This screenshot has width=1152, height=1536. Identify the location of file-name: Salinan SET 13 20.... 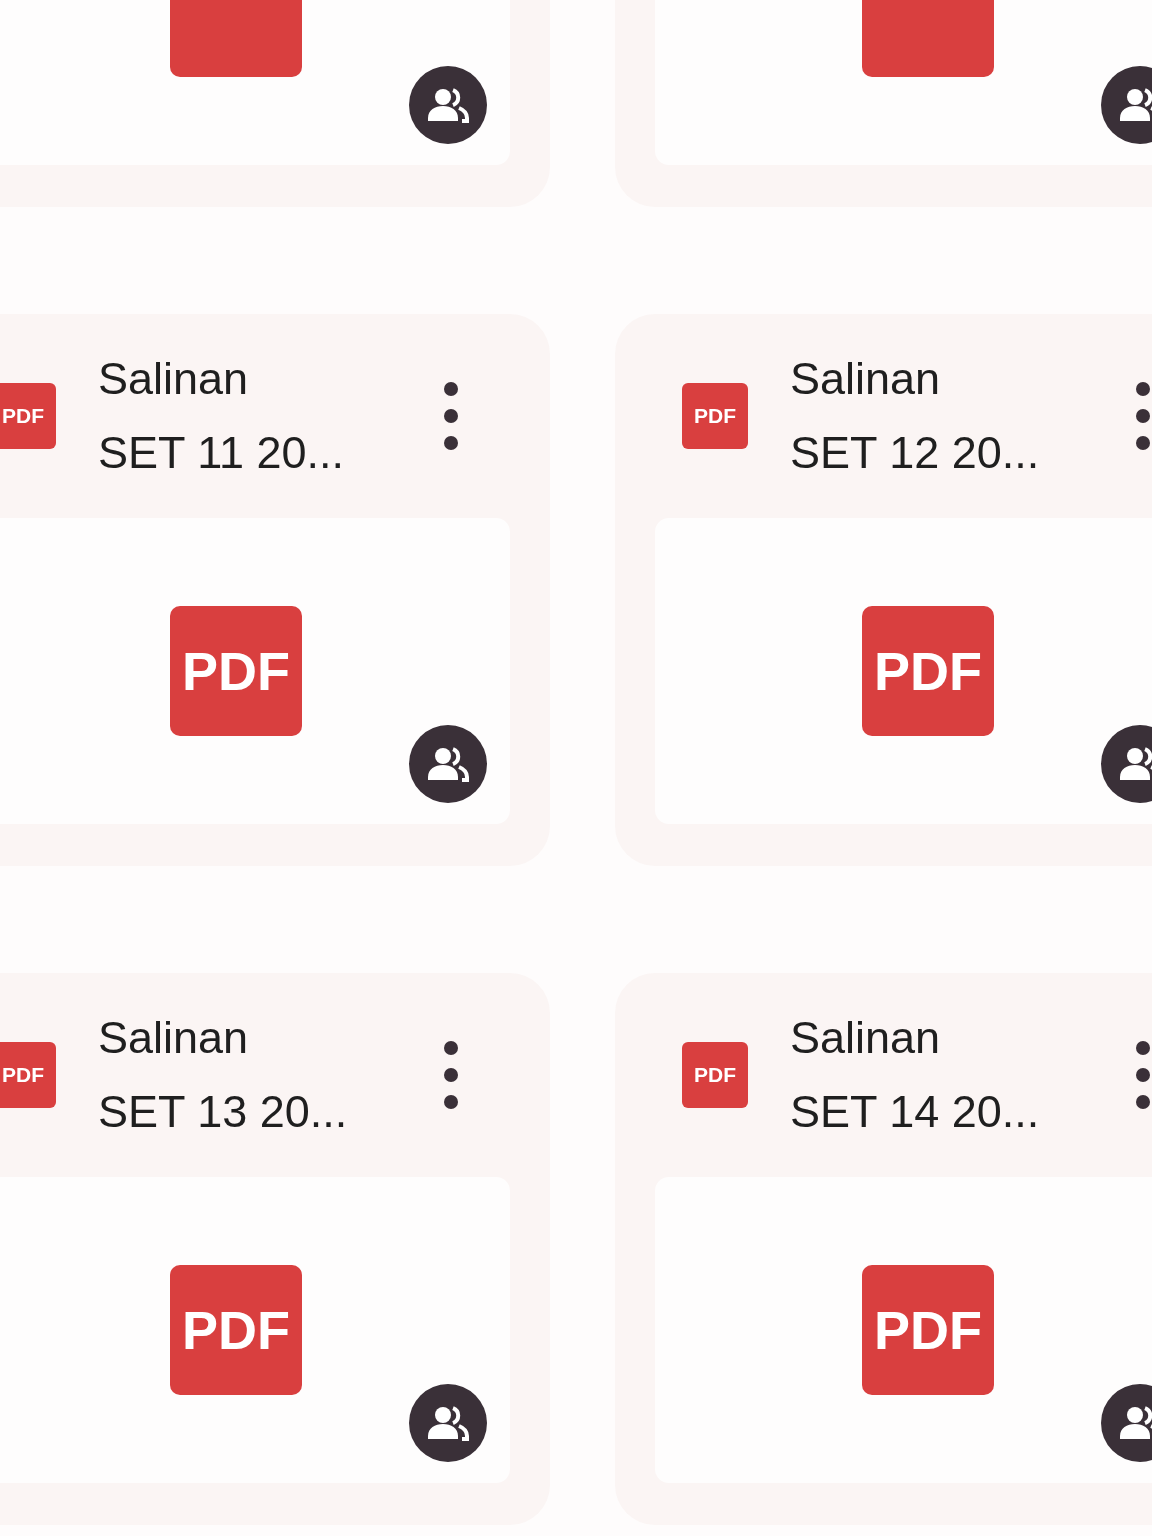
(223, 1075).